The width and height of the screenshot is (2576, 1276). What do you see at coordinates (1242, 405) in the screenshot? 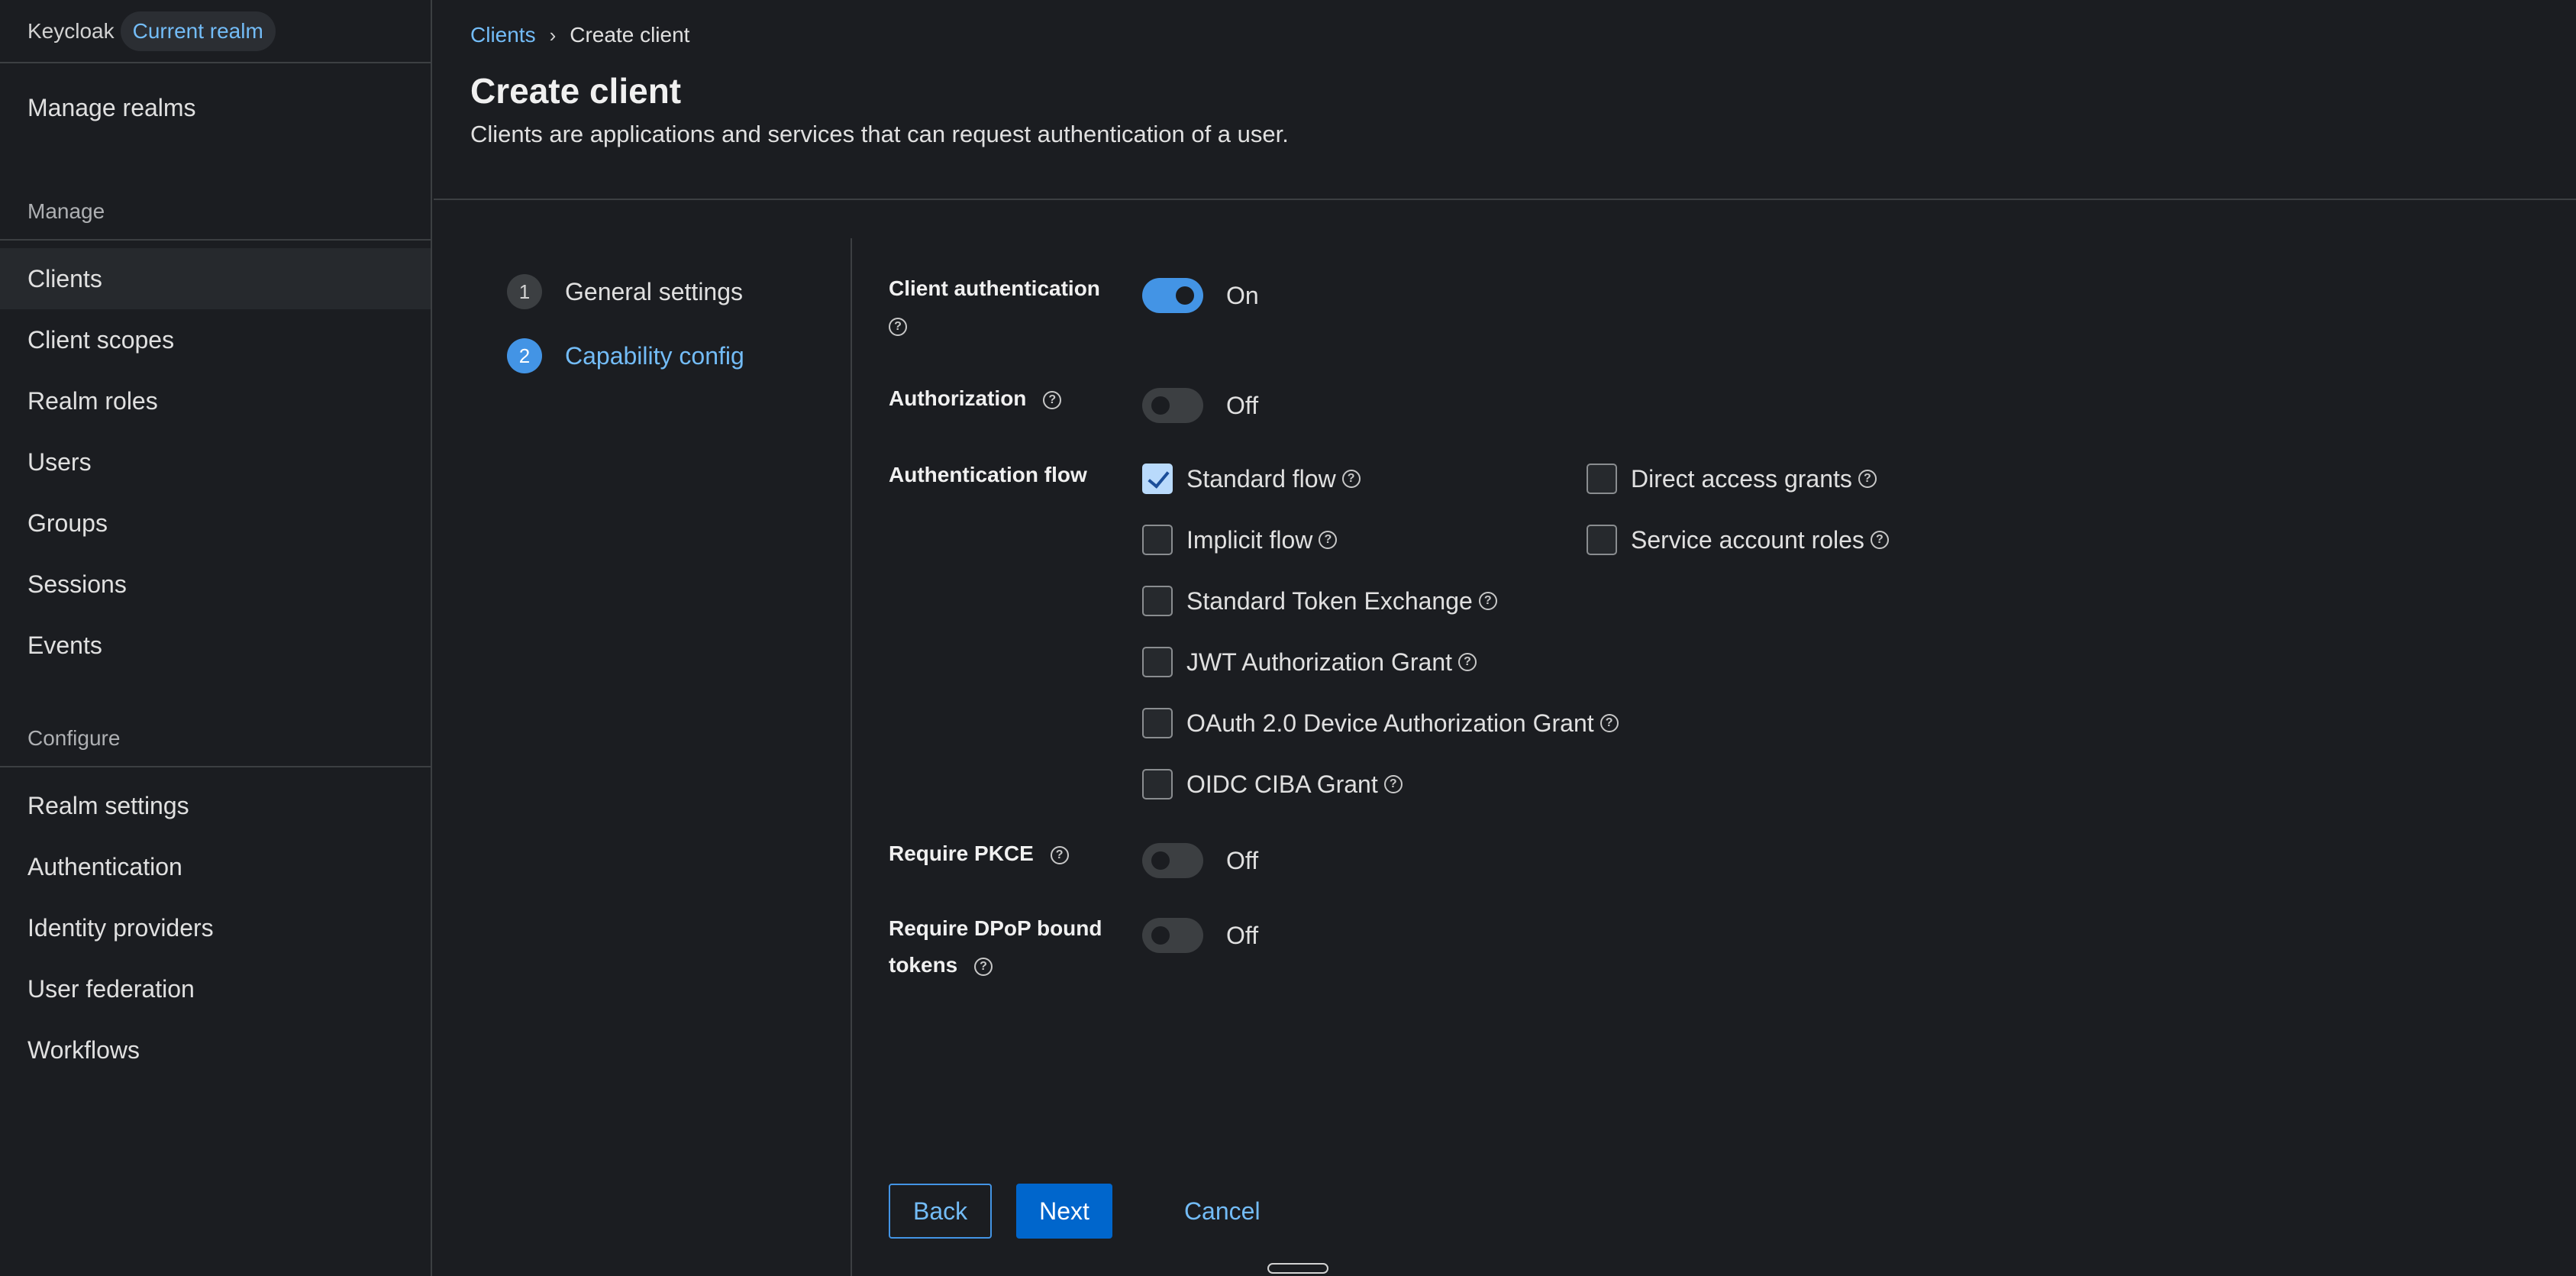
I see `authorization-state: Off` at bounding box center [1242, 405].